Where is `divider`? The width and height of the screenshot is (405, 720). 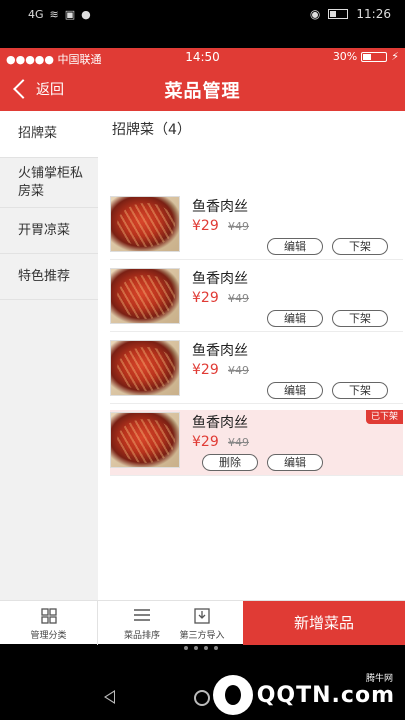
divider is located at coordinates (97, 623).